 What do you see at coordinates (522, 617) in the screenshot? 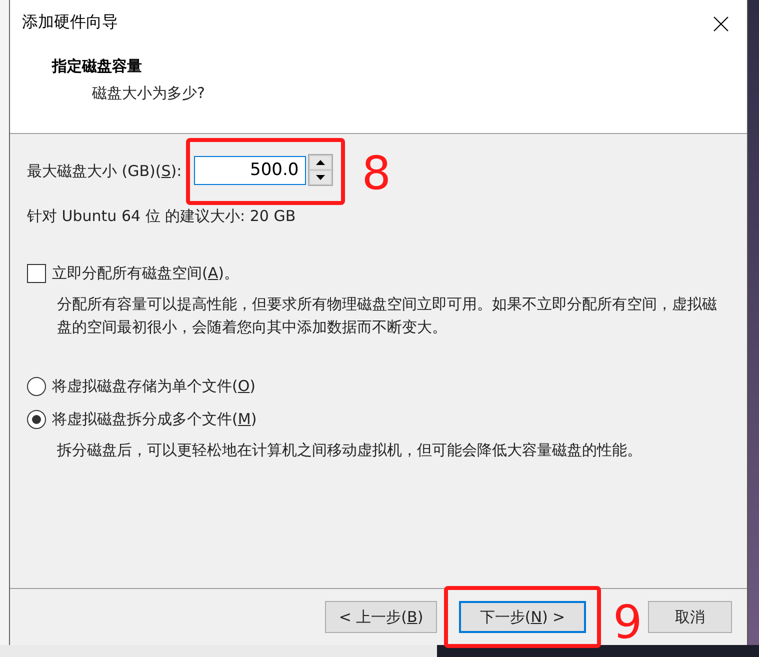
I see `wizard-button: 下一步(N) >` at bounding box center [522, 617].